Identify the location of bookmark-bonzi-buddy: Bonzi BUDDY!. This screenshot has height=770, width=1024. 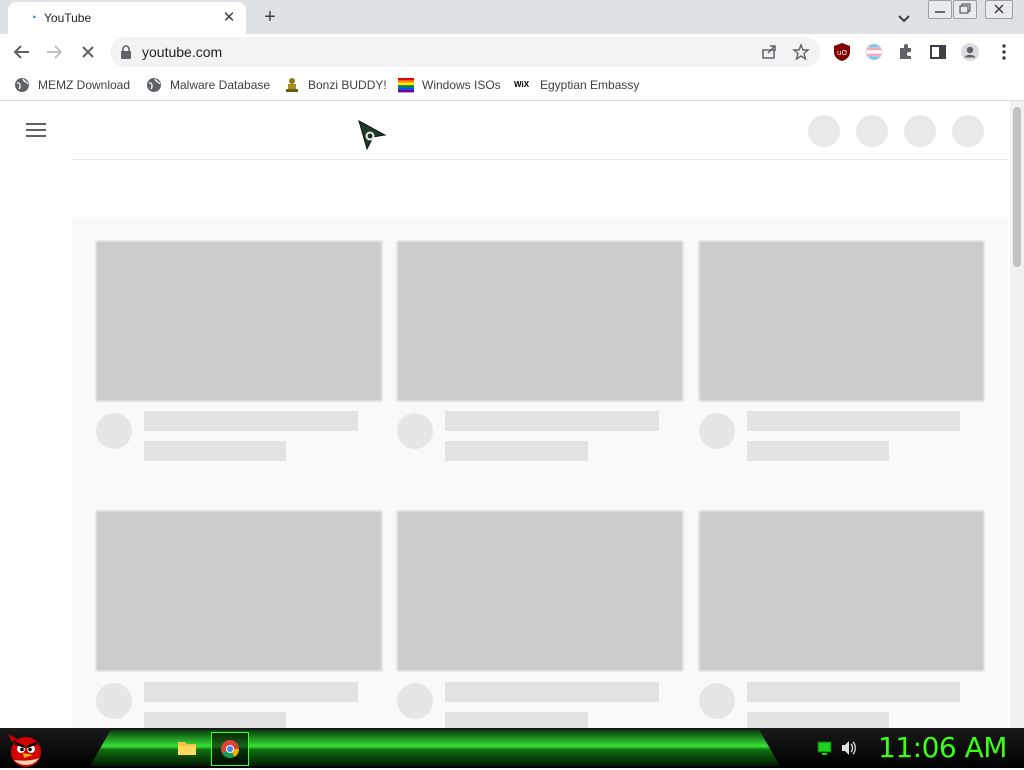
(335, 85).